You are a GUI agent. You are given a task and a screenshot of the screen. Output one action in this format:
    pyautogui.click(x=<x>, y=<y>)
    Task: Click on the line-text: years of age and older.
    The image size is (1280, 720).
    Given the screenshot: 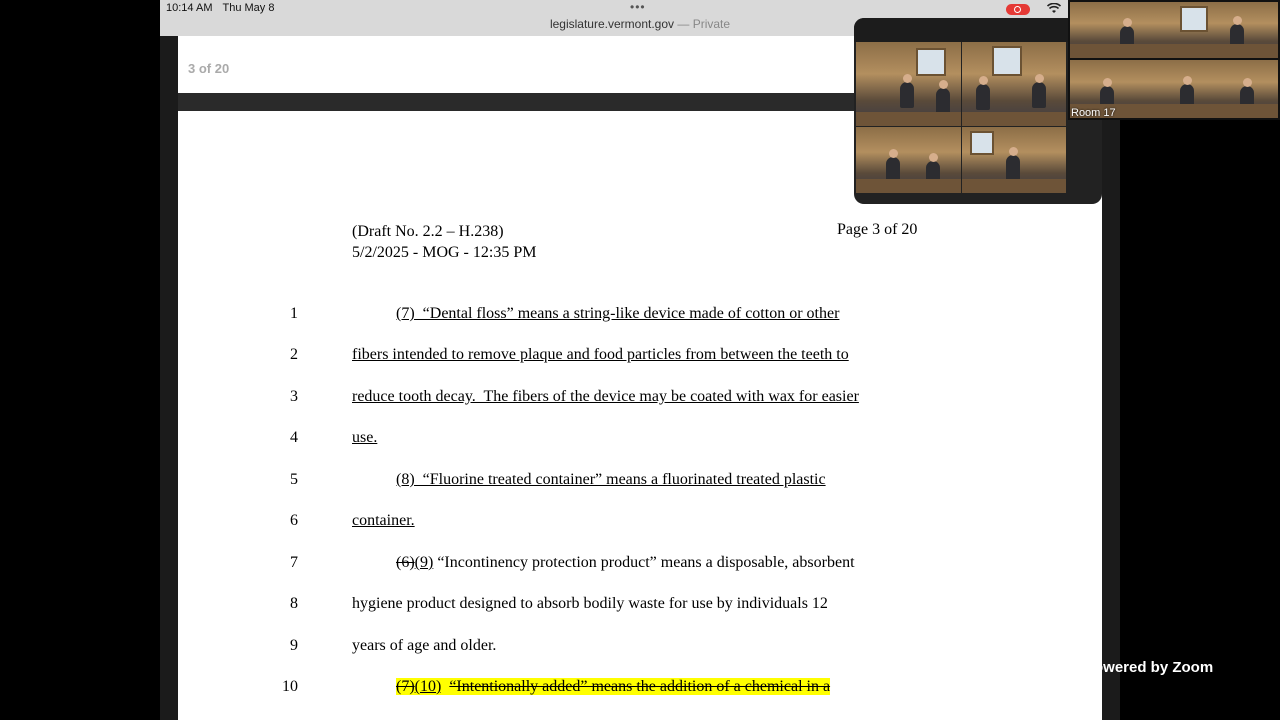 What is the action you would take?
    pyautogui.click(x=424, y=646)
    